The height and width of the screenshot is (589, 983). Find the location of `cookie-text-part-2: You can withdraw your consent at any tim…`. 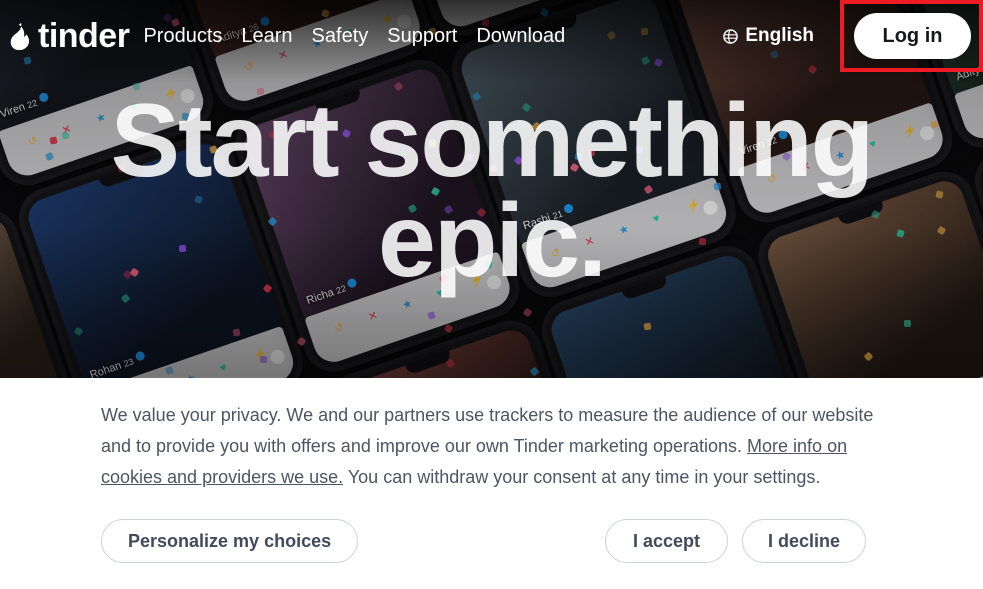

cookie-text-part-2: You can withdraw your consent at any tim… is located at coordinates (582, 477).